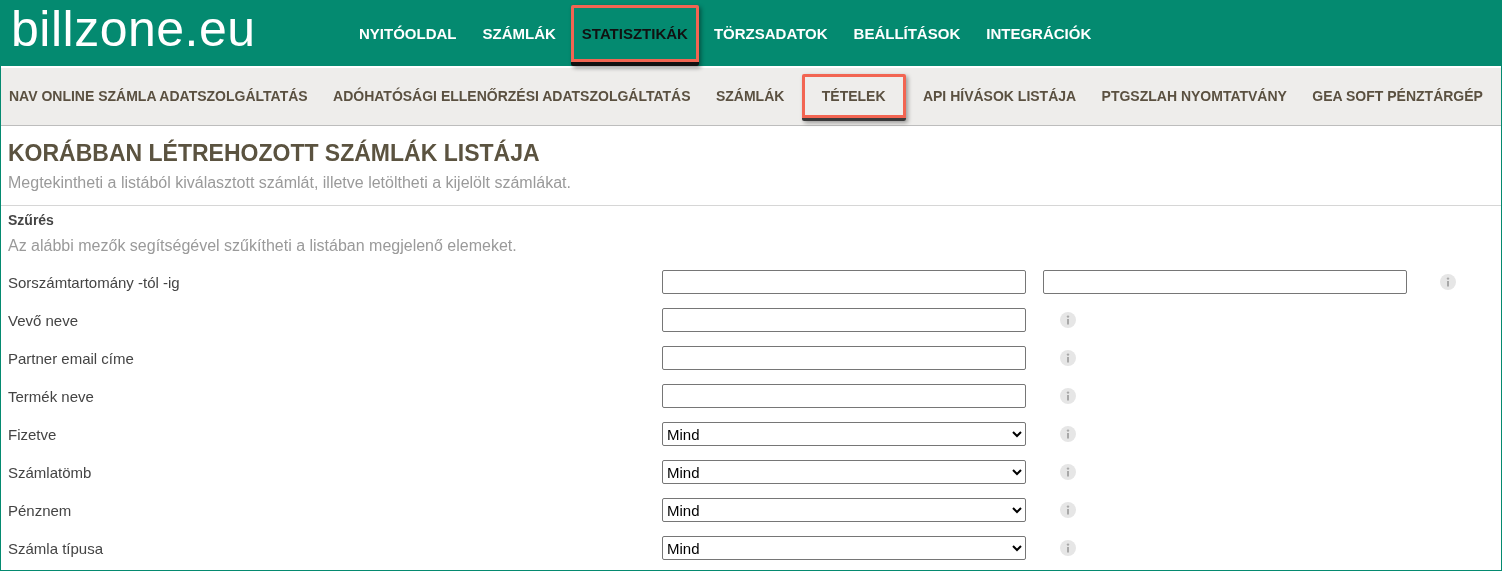  I want to click on section-description: Az alábbi mezők segítségével szűkítheti a listában megjelenő elemeket., so click(263, 246).